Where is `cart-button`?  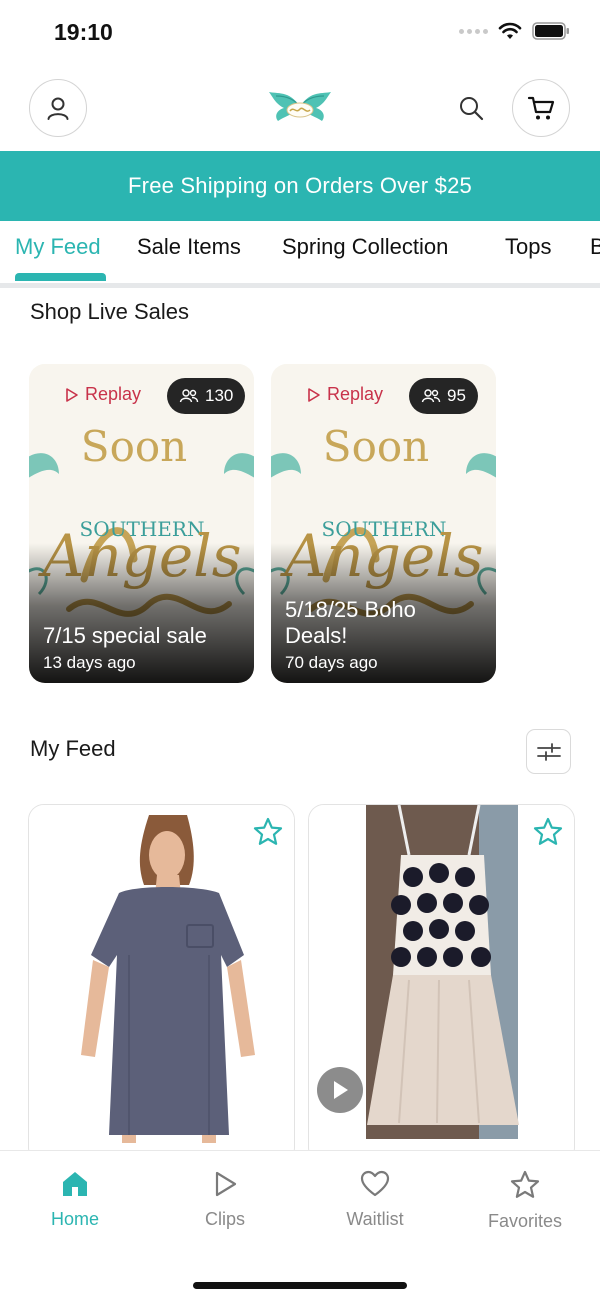 cart-button is located at coordinates (541, 108).